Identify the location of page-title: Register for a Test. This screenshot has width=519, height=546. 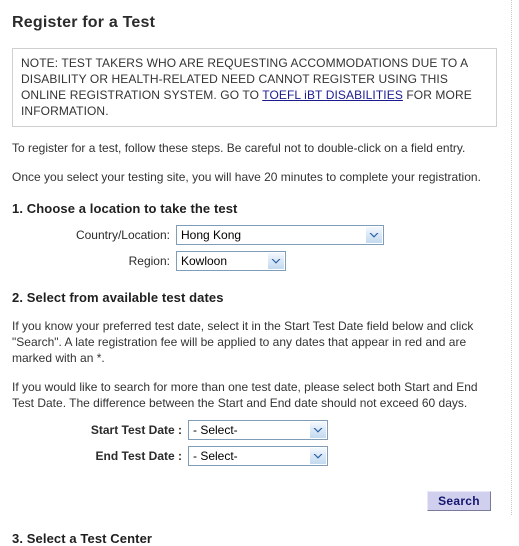
(84, 22).